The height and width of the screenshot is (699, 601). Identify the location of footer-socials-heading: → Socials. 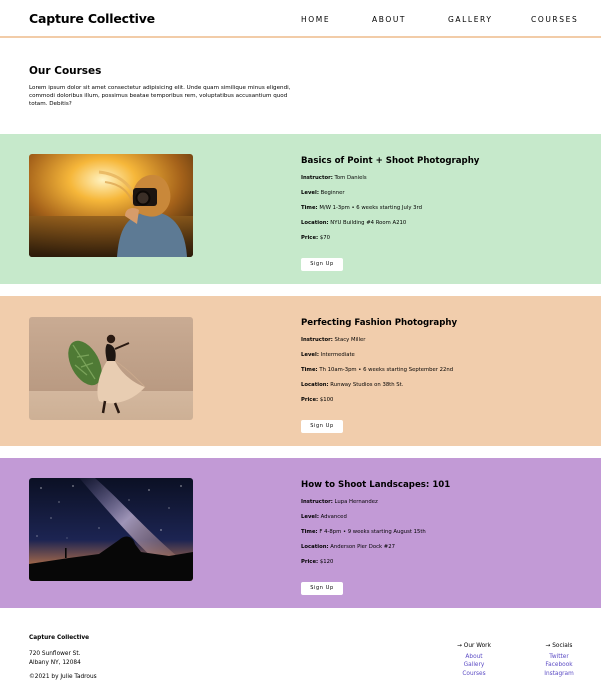
(559, 646).